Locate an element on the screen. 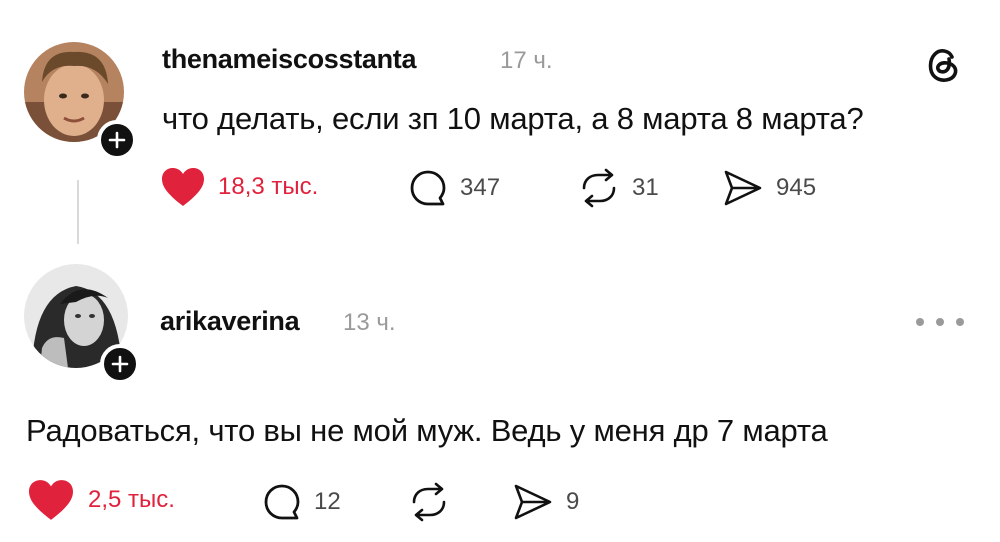 The image size is (1000, 542). thread-connector-line is located at coordinates (78, 212).